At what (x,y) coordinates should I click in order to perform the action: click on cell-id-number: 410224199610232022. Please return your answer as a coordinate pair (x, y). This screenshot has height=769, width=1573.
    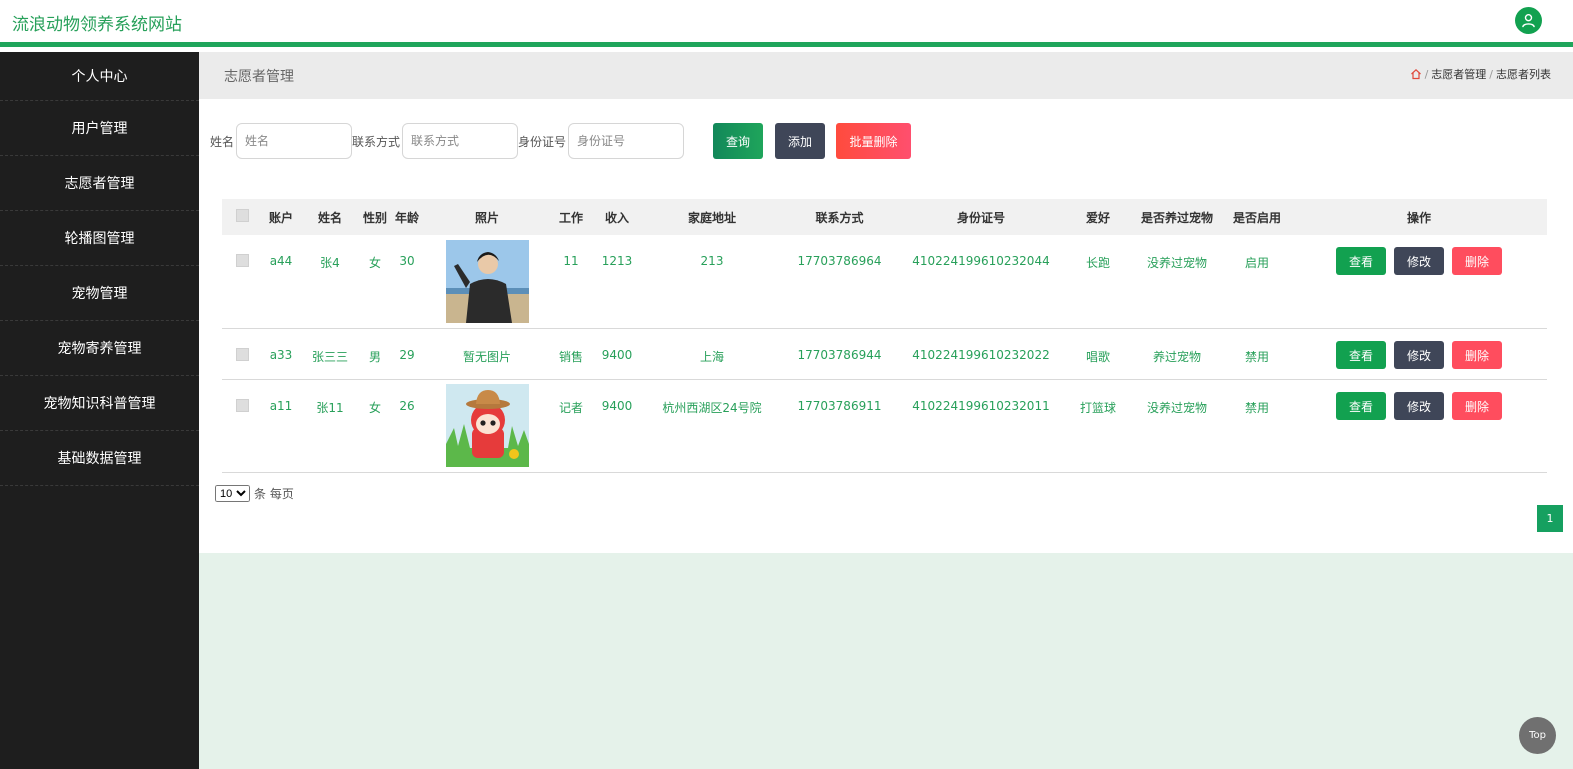
    Looking at the image, I should click on (981, 355).